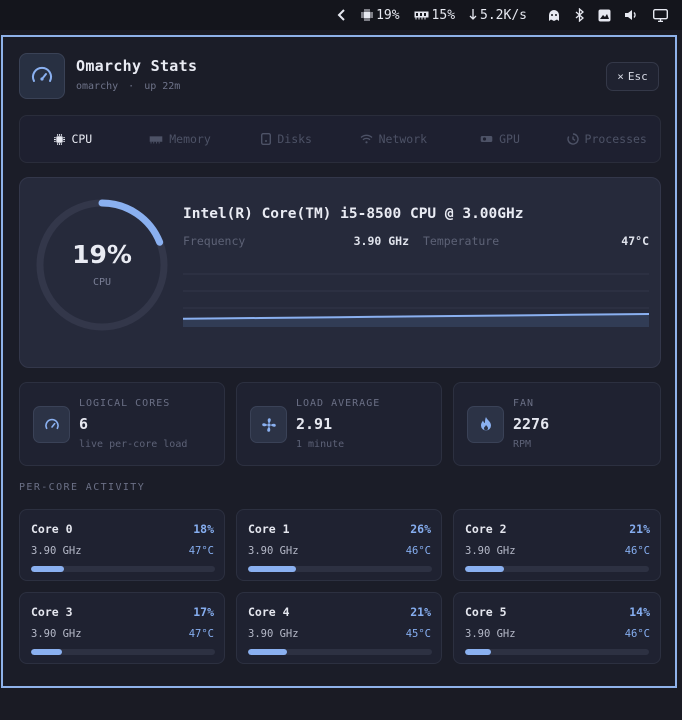 The image size is (682, 720). I want to click on logical-cores-card: LOGICAL CORES 6 live per-core load, so click(122, 424).